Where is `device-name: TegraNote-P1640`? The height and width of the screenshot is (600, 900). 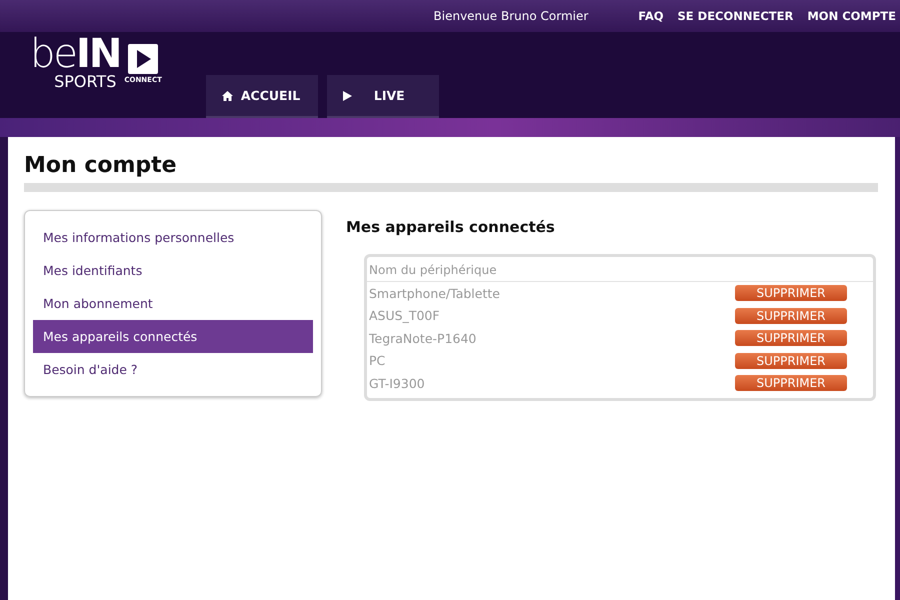 device-name: TegraNote-P1640 is located at coordinates (422, 338).